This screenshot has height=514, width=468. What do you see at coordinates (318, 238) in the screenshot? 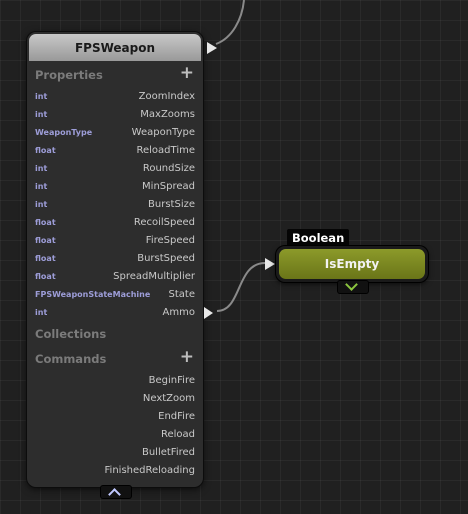
I see `return-type-label: Boolean` at bounding box center [318, 238].